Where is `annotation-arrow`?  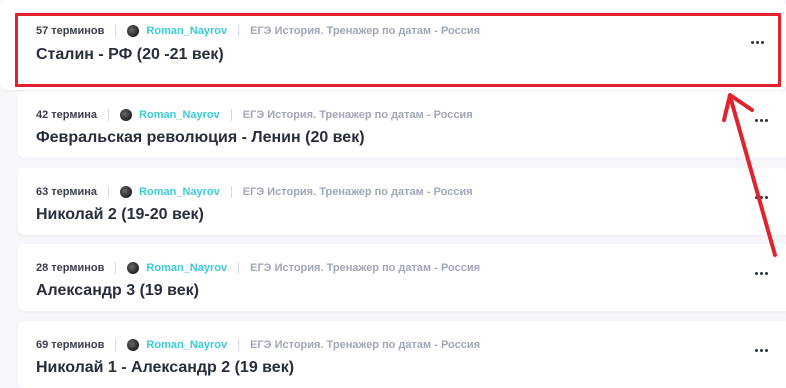 annotation-arrow is located at coordinates (749, 175).